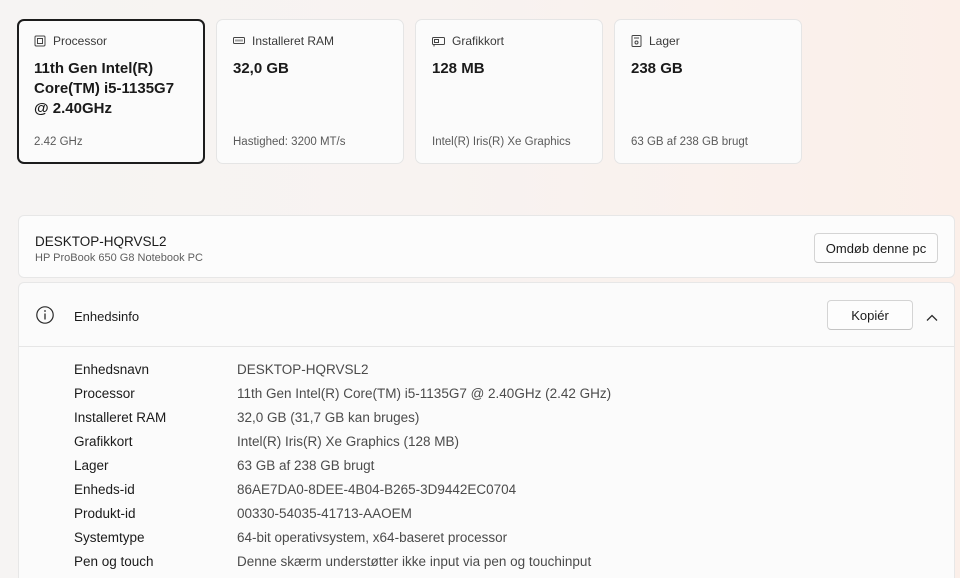 This screenshot has width=960, height=578. What do you see at coordinates (458, 68) in the screenshot?
I see `graphics-card-value: 128 MB` at bounding box center [458, 68].